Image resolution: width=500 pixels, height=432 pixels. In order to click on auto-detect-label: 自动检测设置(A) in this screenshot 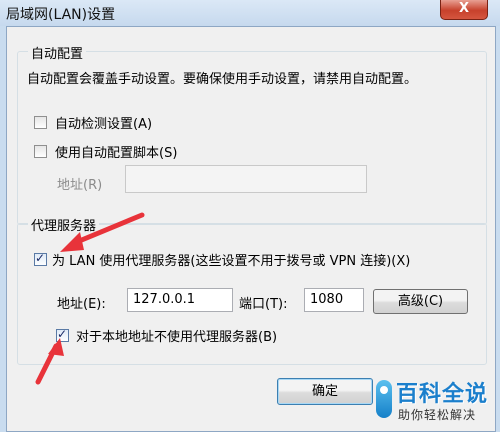, I will do `click(103, 122)`.